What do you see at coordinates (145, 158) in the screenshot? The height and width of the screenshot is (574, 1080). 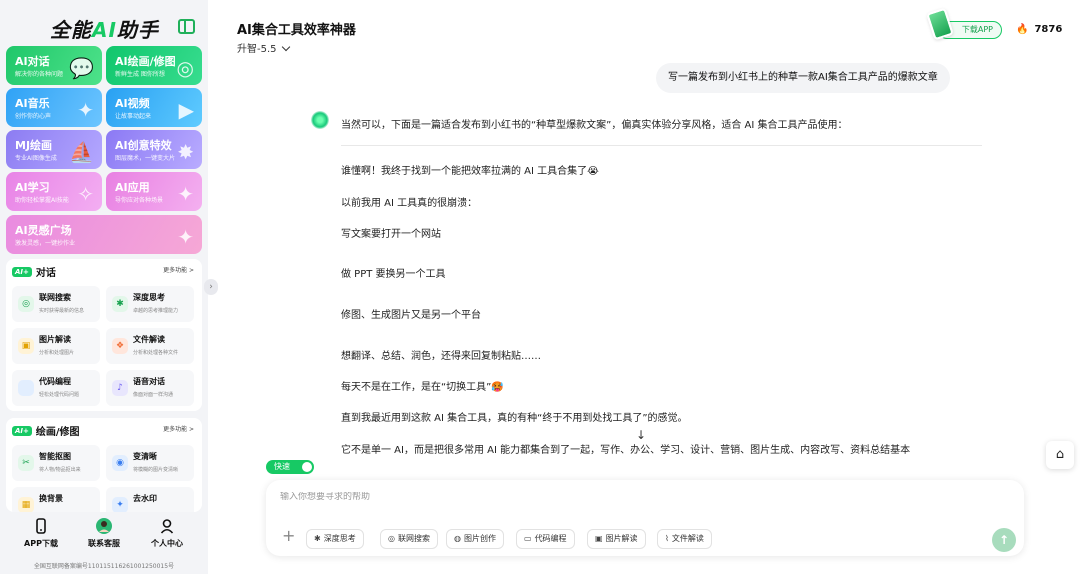 I see `feature-card-subtitle: 图层魔术，一键变大片` at bounding box center [145, 158].